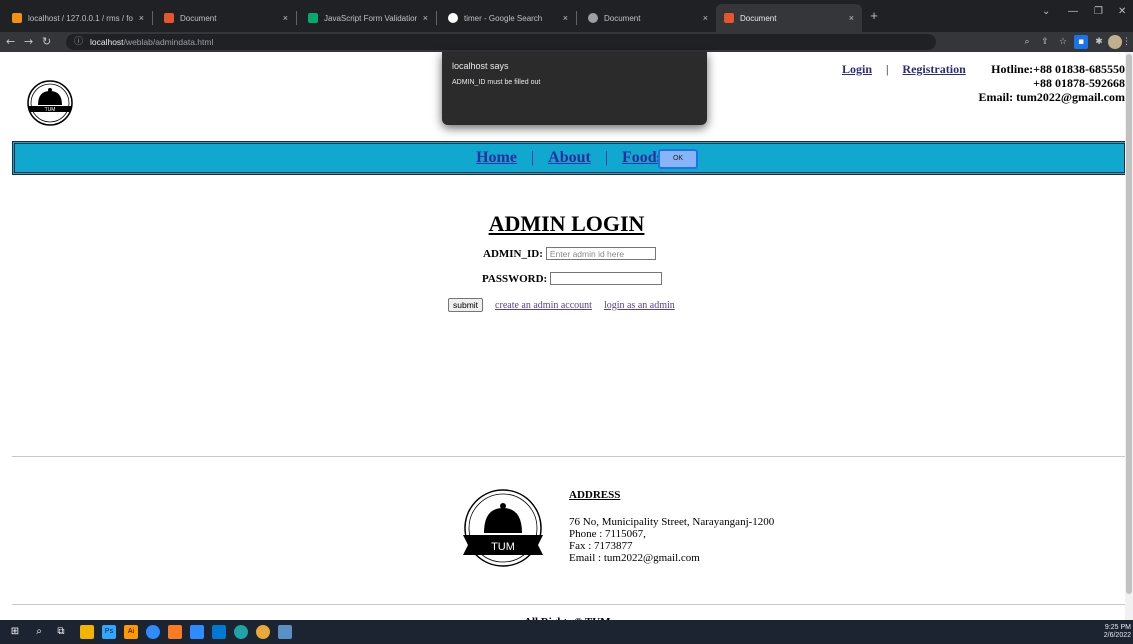  What do you see at coordinates (1058, 69) in the screenshot?
I see `hotline-line: Hotline:+88 01838-685550` at bounding box center [1058, 69].